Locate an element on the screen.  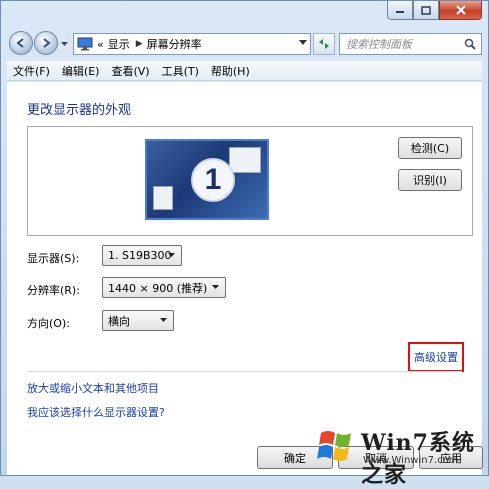
breadcrumb-screen-resolution: 屏幕分辨率 is located at coordinates (174, 44).